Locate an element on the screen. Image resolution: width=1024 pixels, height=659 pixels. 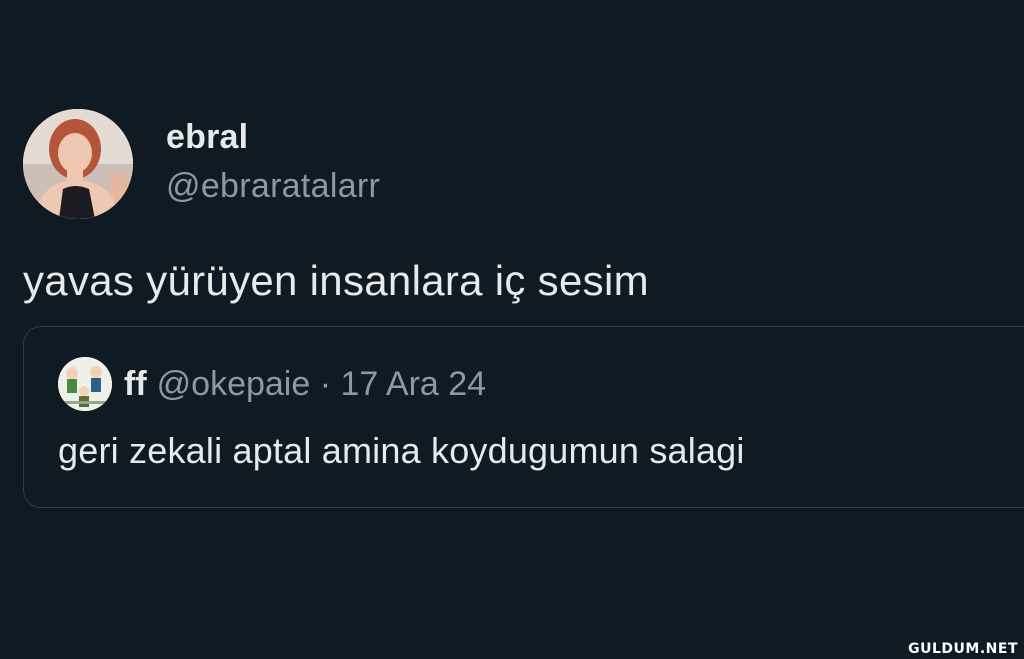
author-avatar is located at coordinates (78, 164).